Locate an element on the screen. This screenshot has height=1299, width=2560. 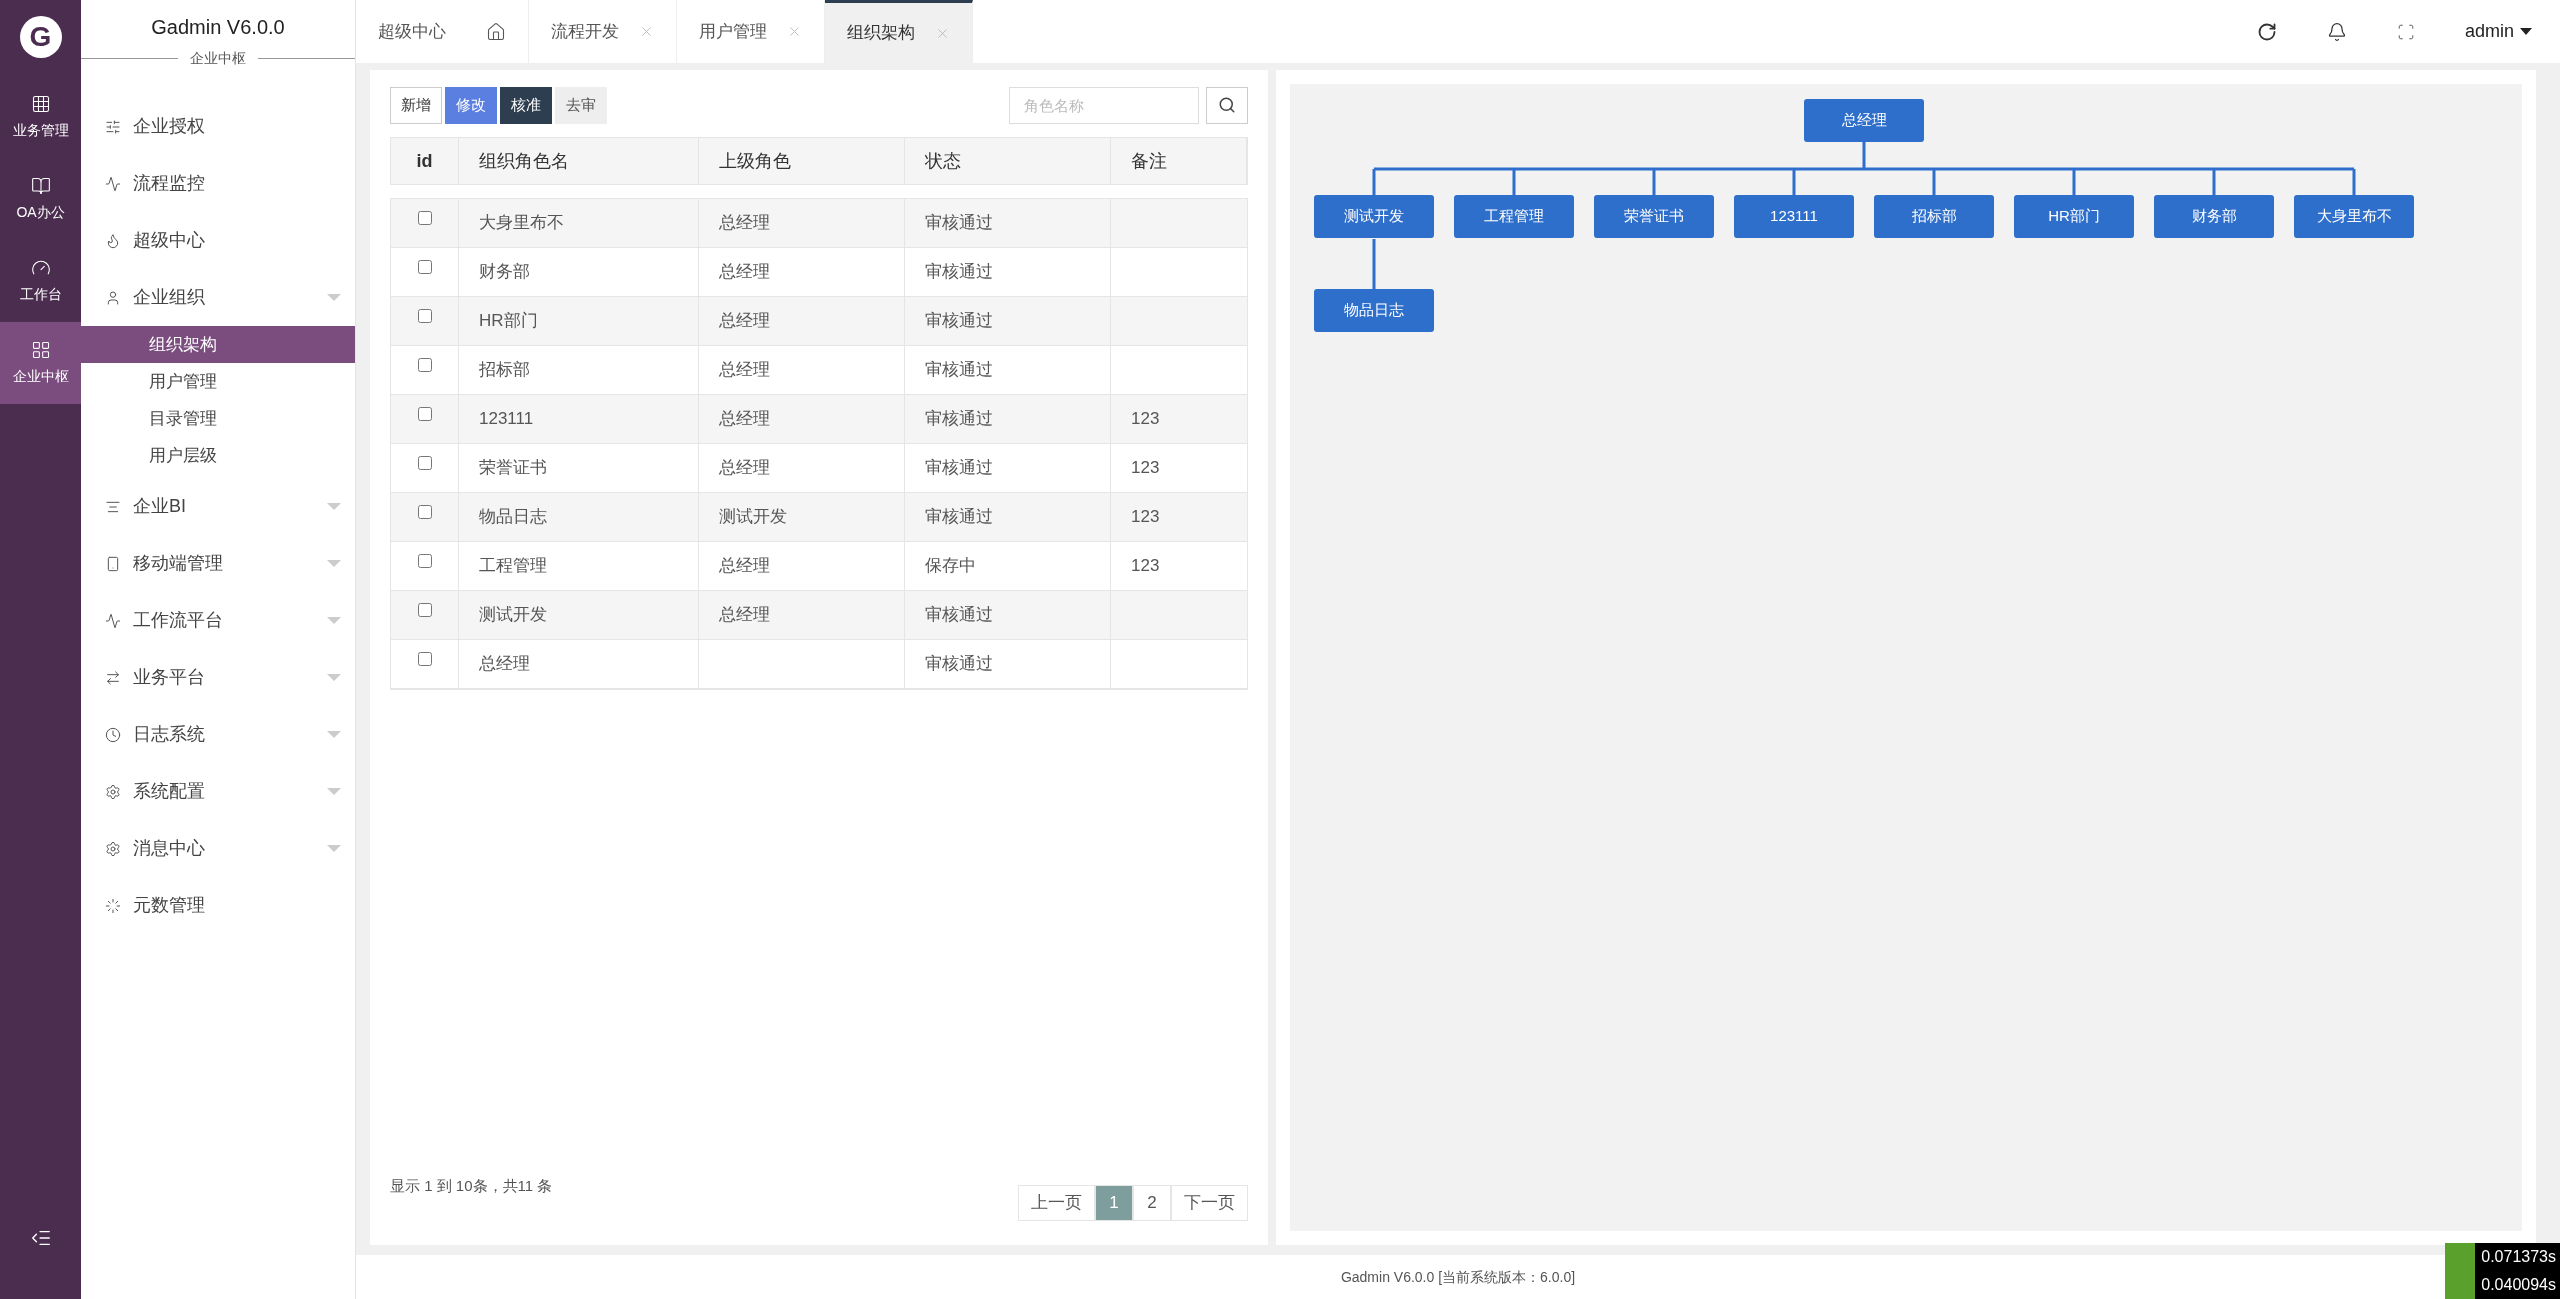
sidebar-item: 业务平台 is located at coordinates (218, 677).